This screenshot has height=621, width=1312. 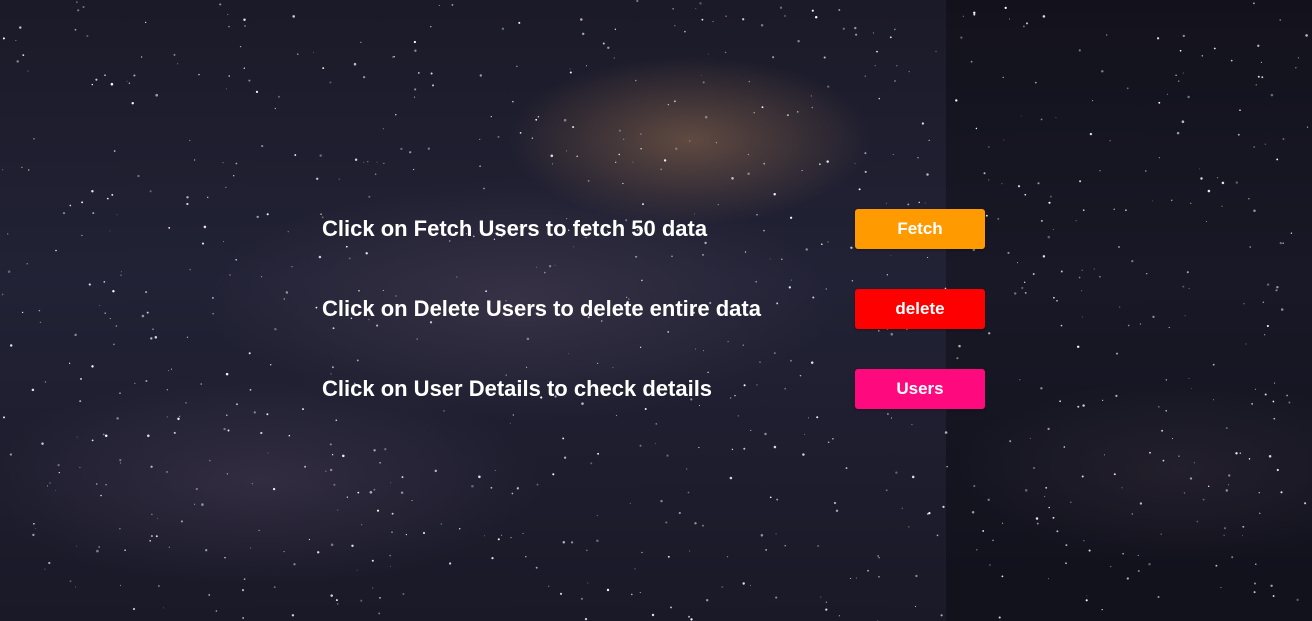 What do you see at coordinates (517, 388) in the screenshot?
I see `users-instruction-text: Click on User Details to check details` at bounding box center [517, 388].